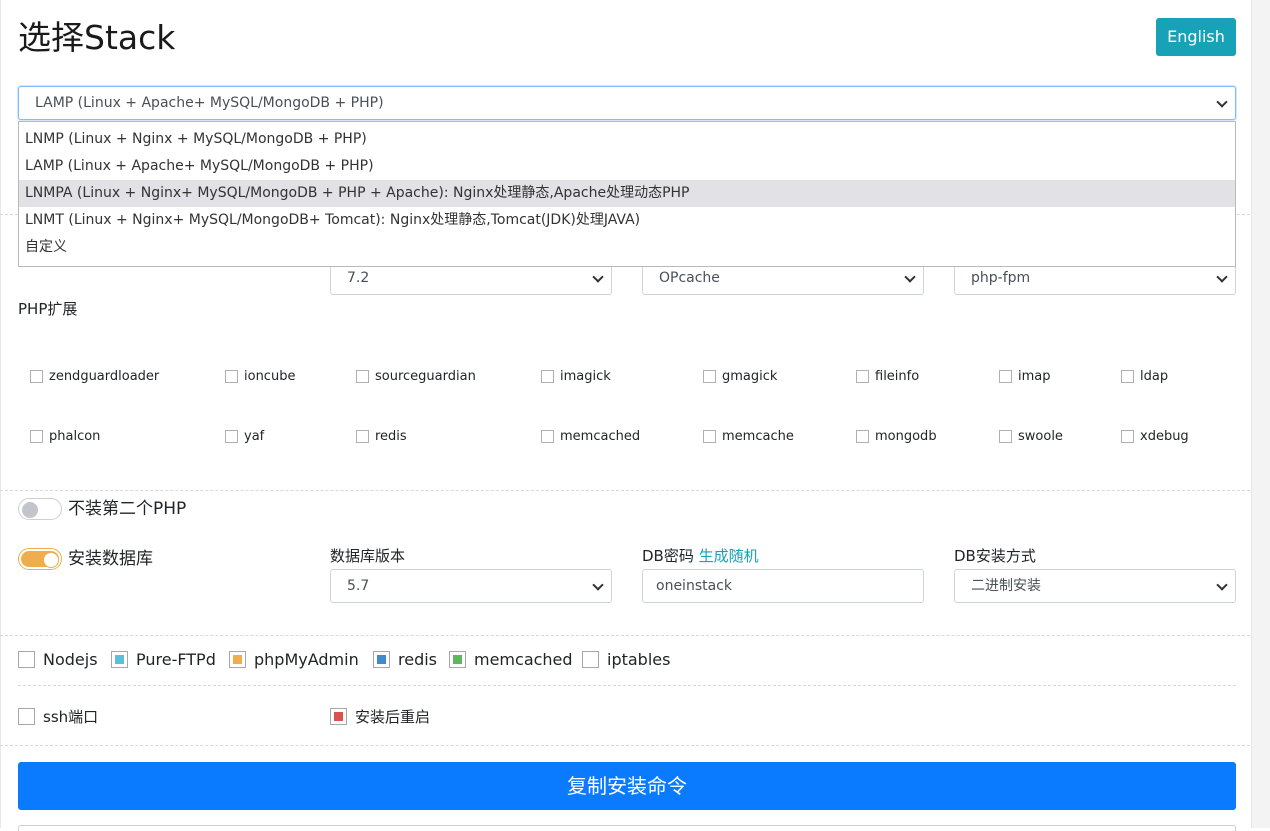  I want to click on php-extensions-label: PHP扩展, so click(48, 309).